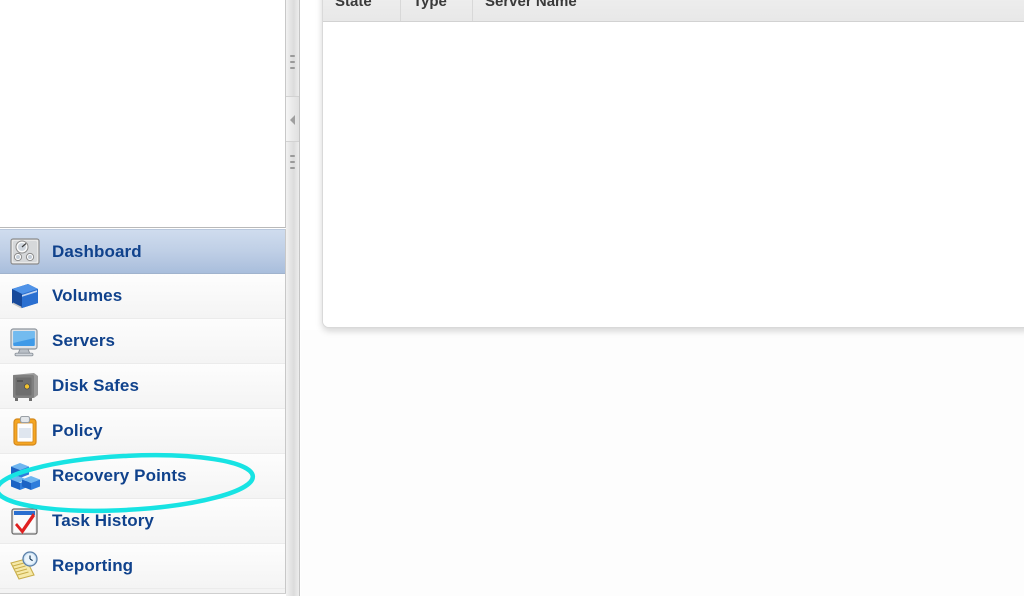  Describe the element at coordinates (93, 565) in the screenshot. I see `sidebar-item-label: Reporting` at that location.